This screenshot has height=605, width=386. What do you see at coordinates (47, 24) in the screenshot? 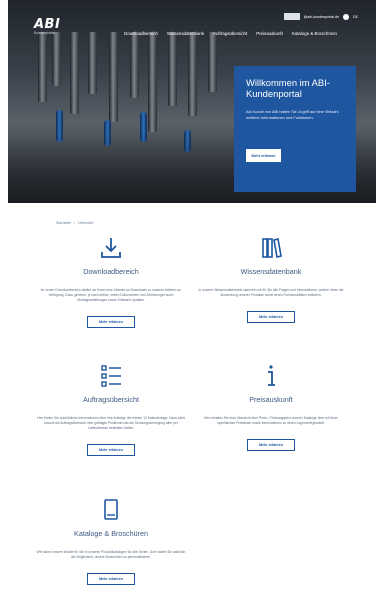
I see `logo-text: ABI` at bounding box center [47, 24].